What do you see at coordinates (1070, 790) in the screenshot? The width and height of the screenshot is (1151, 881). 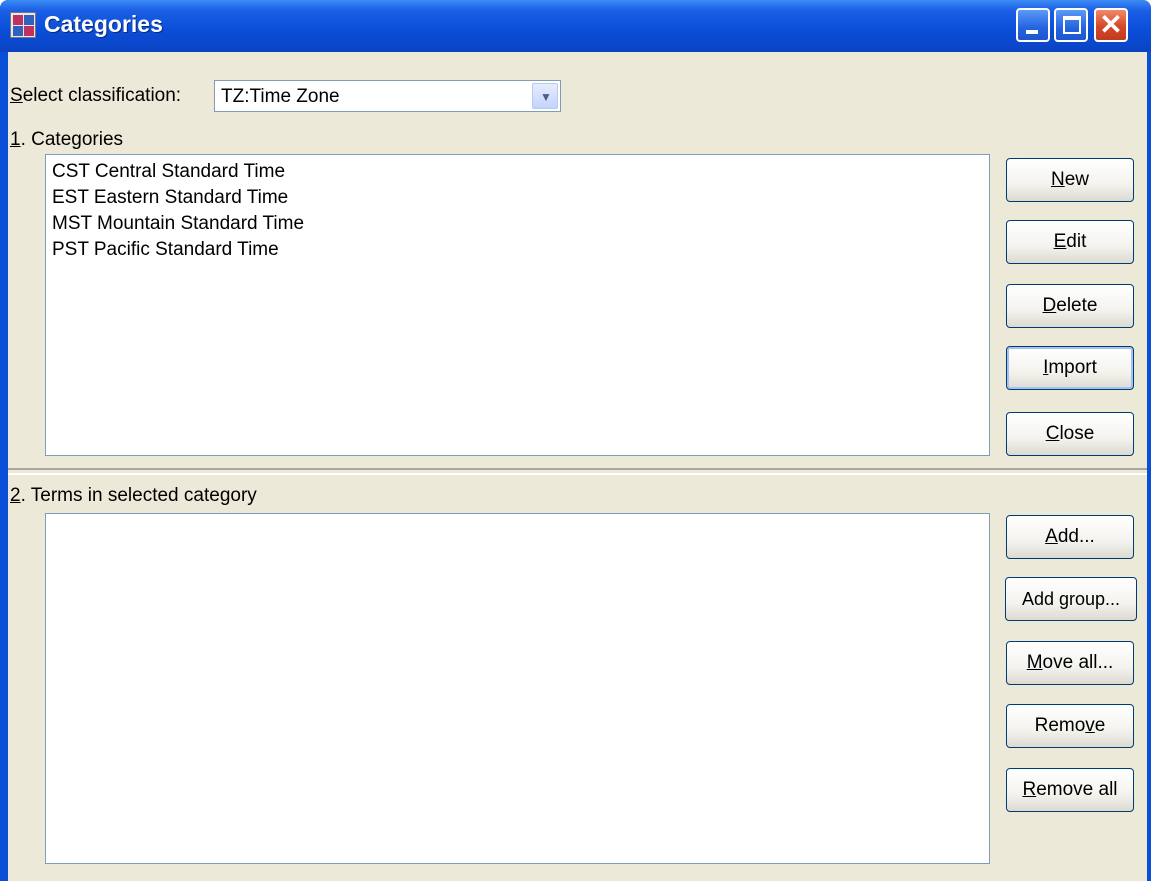 I see `remove-all-button: Remove all` at bounding box center [1070, 790].